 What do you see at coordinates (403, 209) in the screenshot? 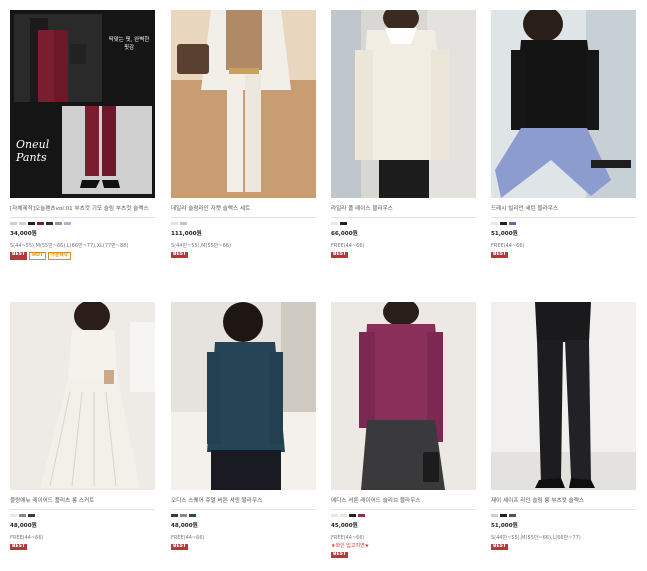
I see `product-name: 라일라 플 레이스 블라우스` at bounding box center [403, 209].